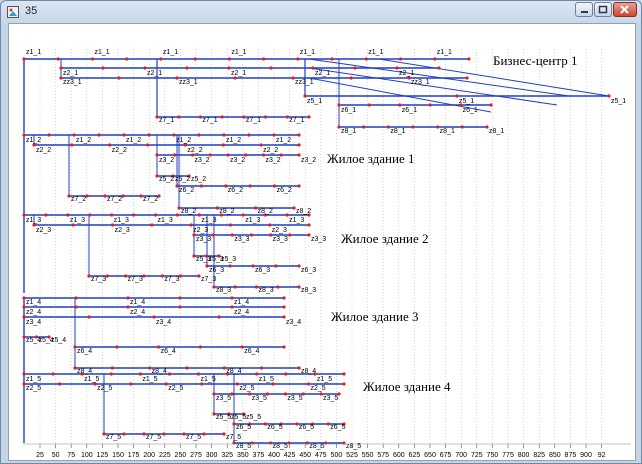 The height and width of the screenshot is (464, 642). Describe the element at coordinates (308, 290) in the screenshot. I see `node-label: z8_3` at that location.